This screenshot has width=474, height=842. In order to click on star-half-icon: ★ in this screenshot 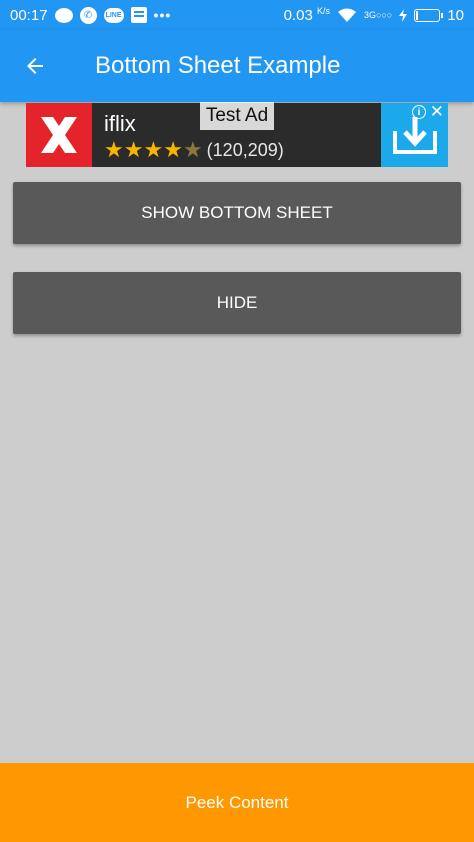, I will do `click(192, 149)`.